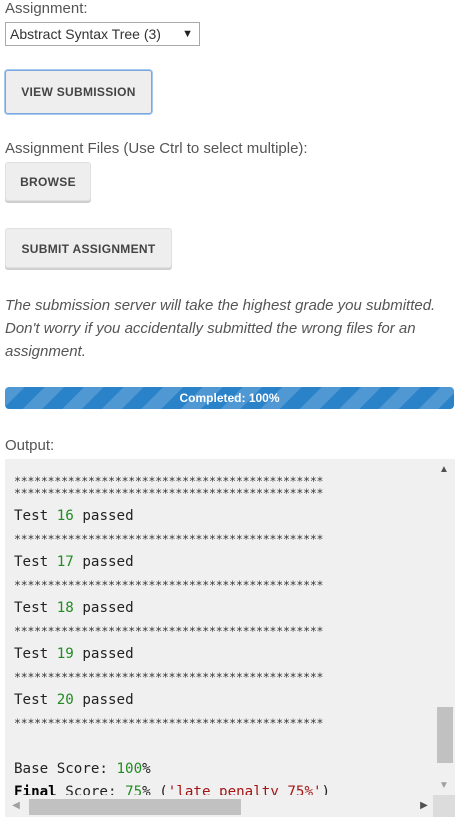 The image size is (461, 823). Describe the element at coordinates (74, 562) in the screenshot. I see `test-line: Test 17 passed` at that location.